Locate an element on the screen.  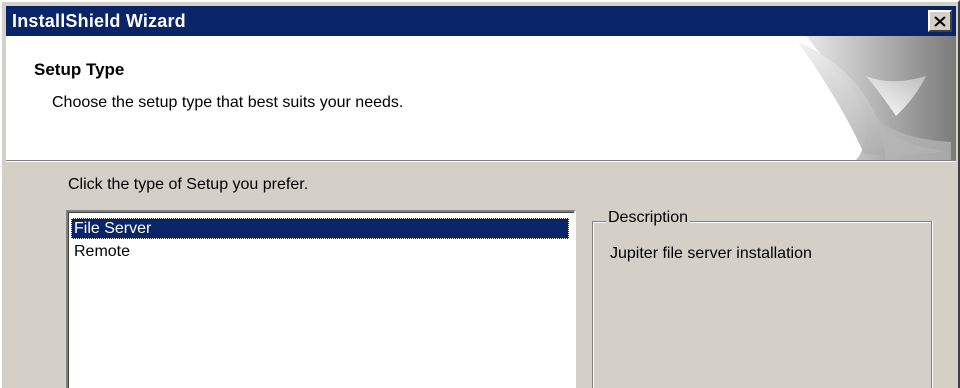
window-title: InstallShield Wizard is located at coordinates (99, 21).